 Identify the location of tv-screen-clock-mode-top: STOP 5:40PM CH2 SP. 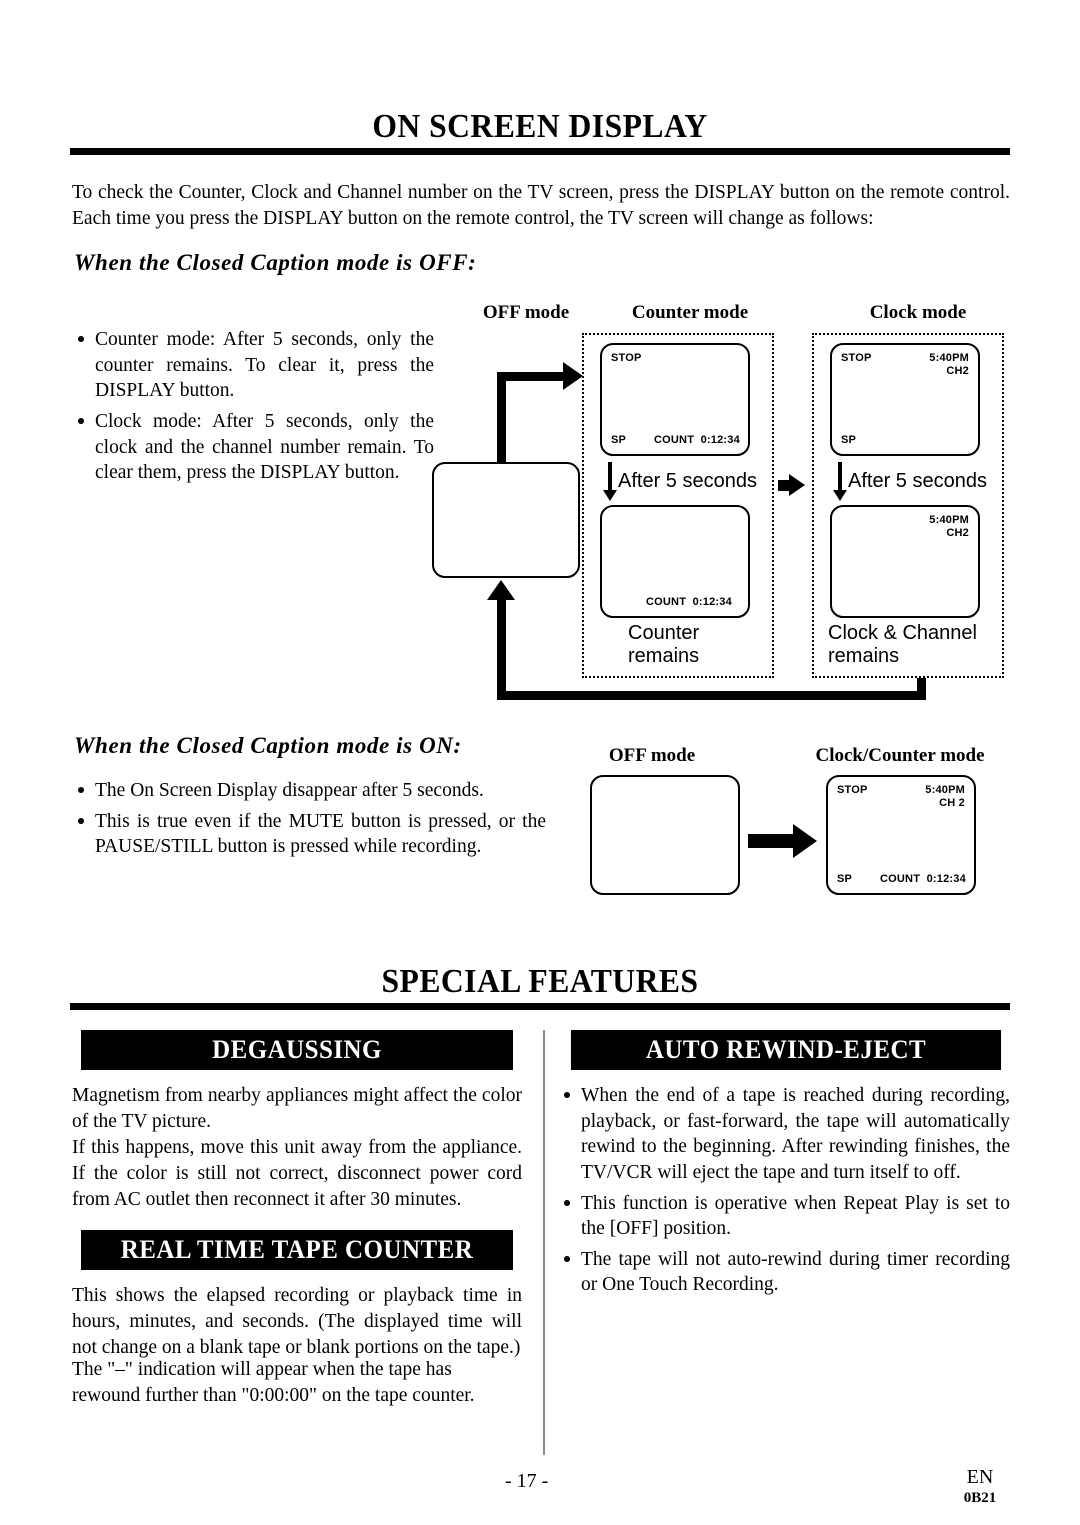
(905, 399).